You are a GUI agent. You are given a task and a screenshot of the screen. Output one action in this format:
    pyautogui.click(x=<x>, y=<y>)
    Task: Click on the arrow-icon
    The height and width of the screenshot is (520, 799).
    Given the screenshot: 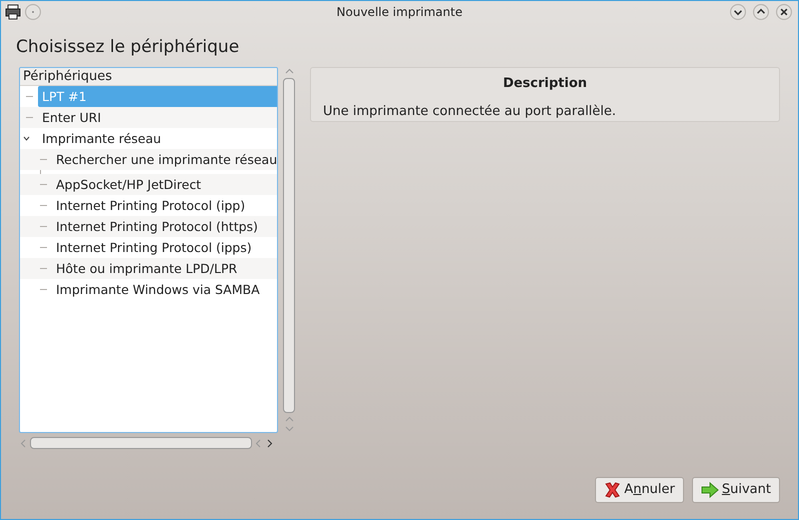 What is the action you would take?
    pyautogui.click(x=709, y=490)
    